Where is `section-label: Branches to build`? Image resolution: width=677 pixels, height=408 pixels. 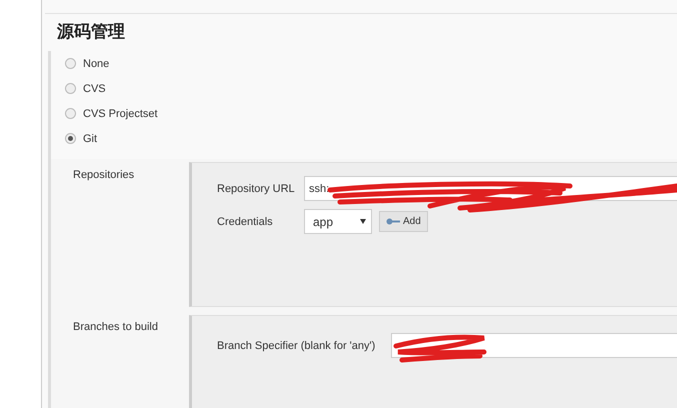 section-label: Branches to build is located at coordinates (115, 327).